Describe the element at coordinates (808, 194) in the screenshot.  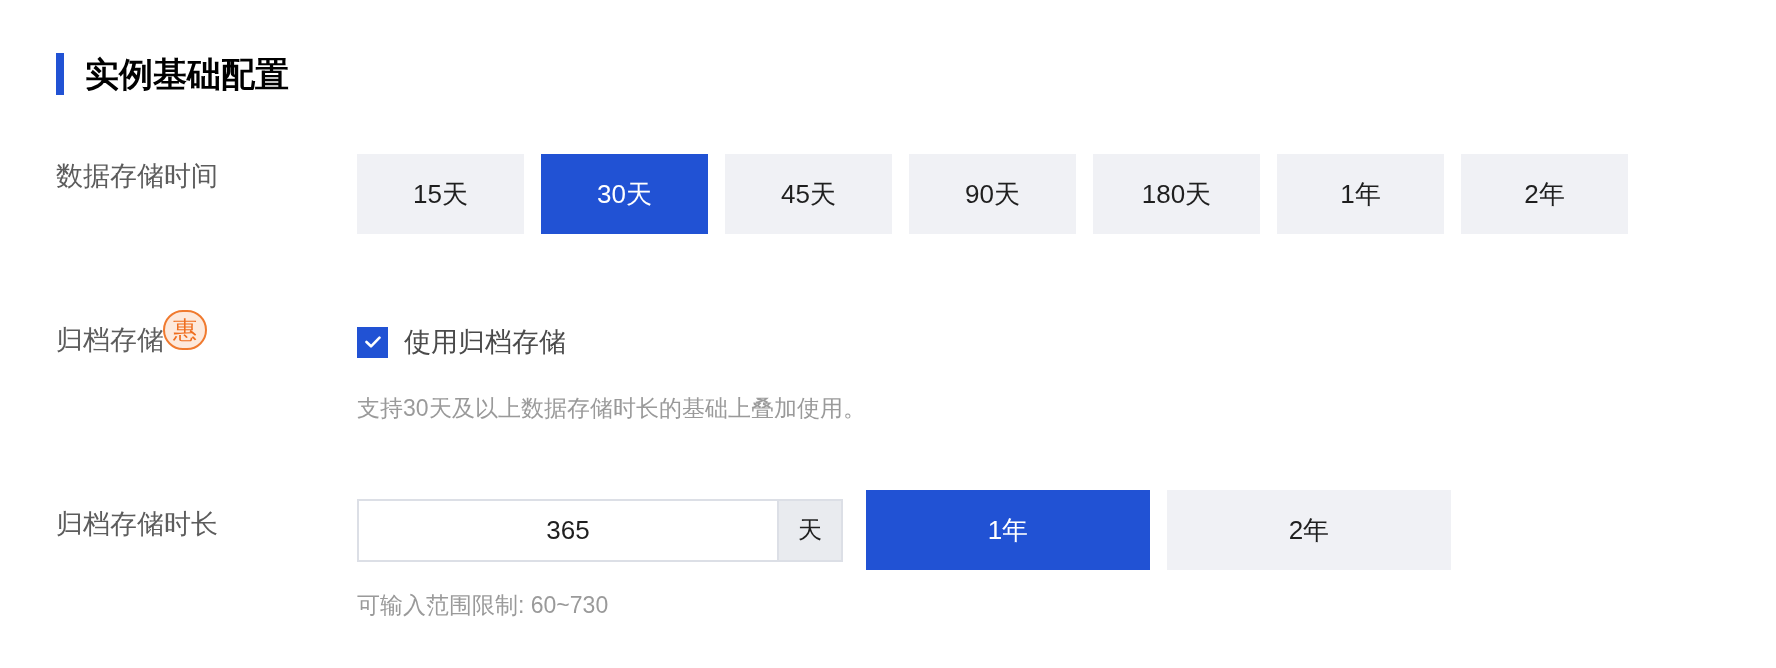
I see `option-button: 45天` at that location.